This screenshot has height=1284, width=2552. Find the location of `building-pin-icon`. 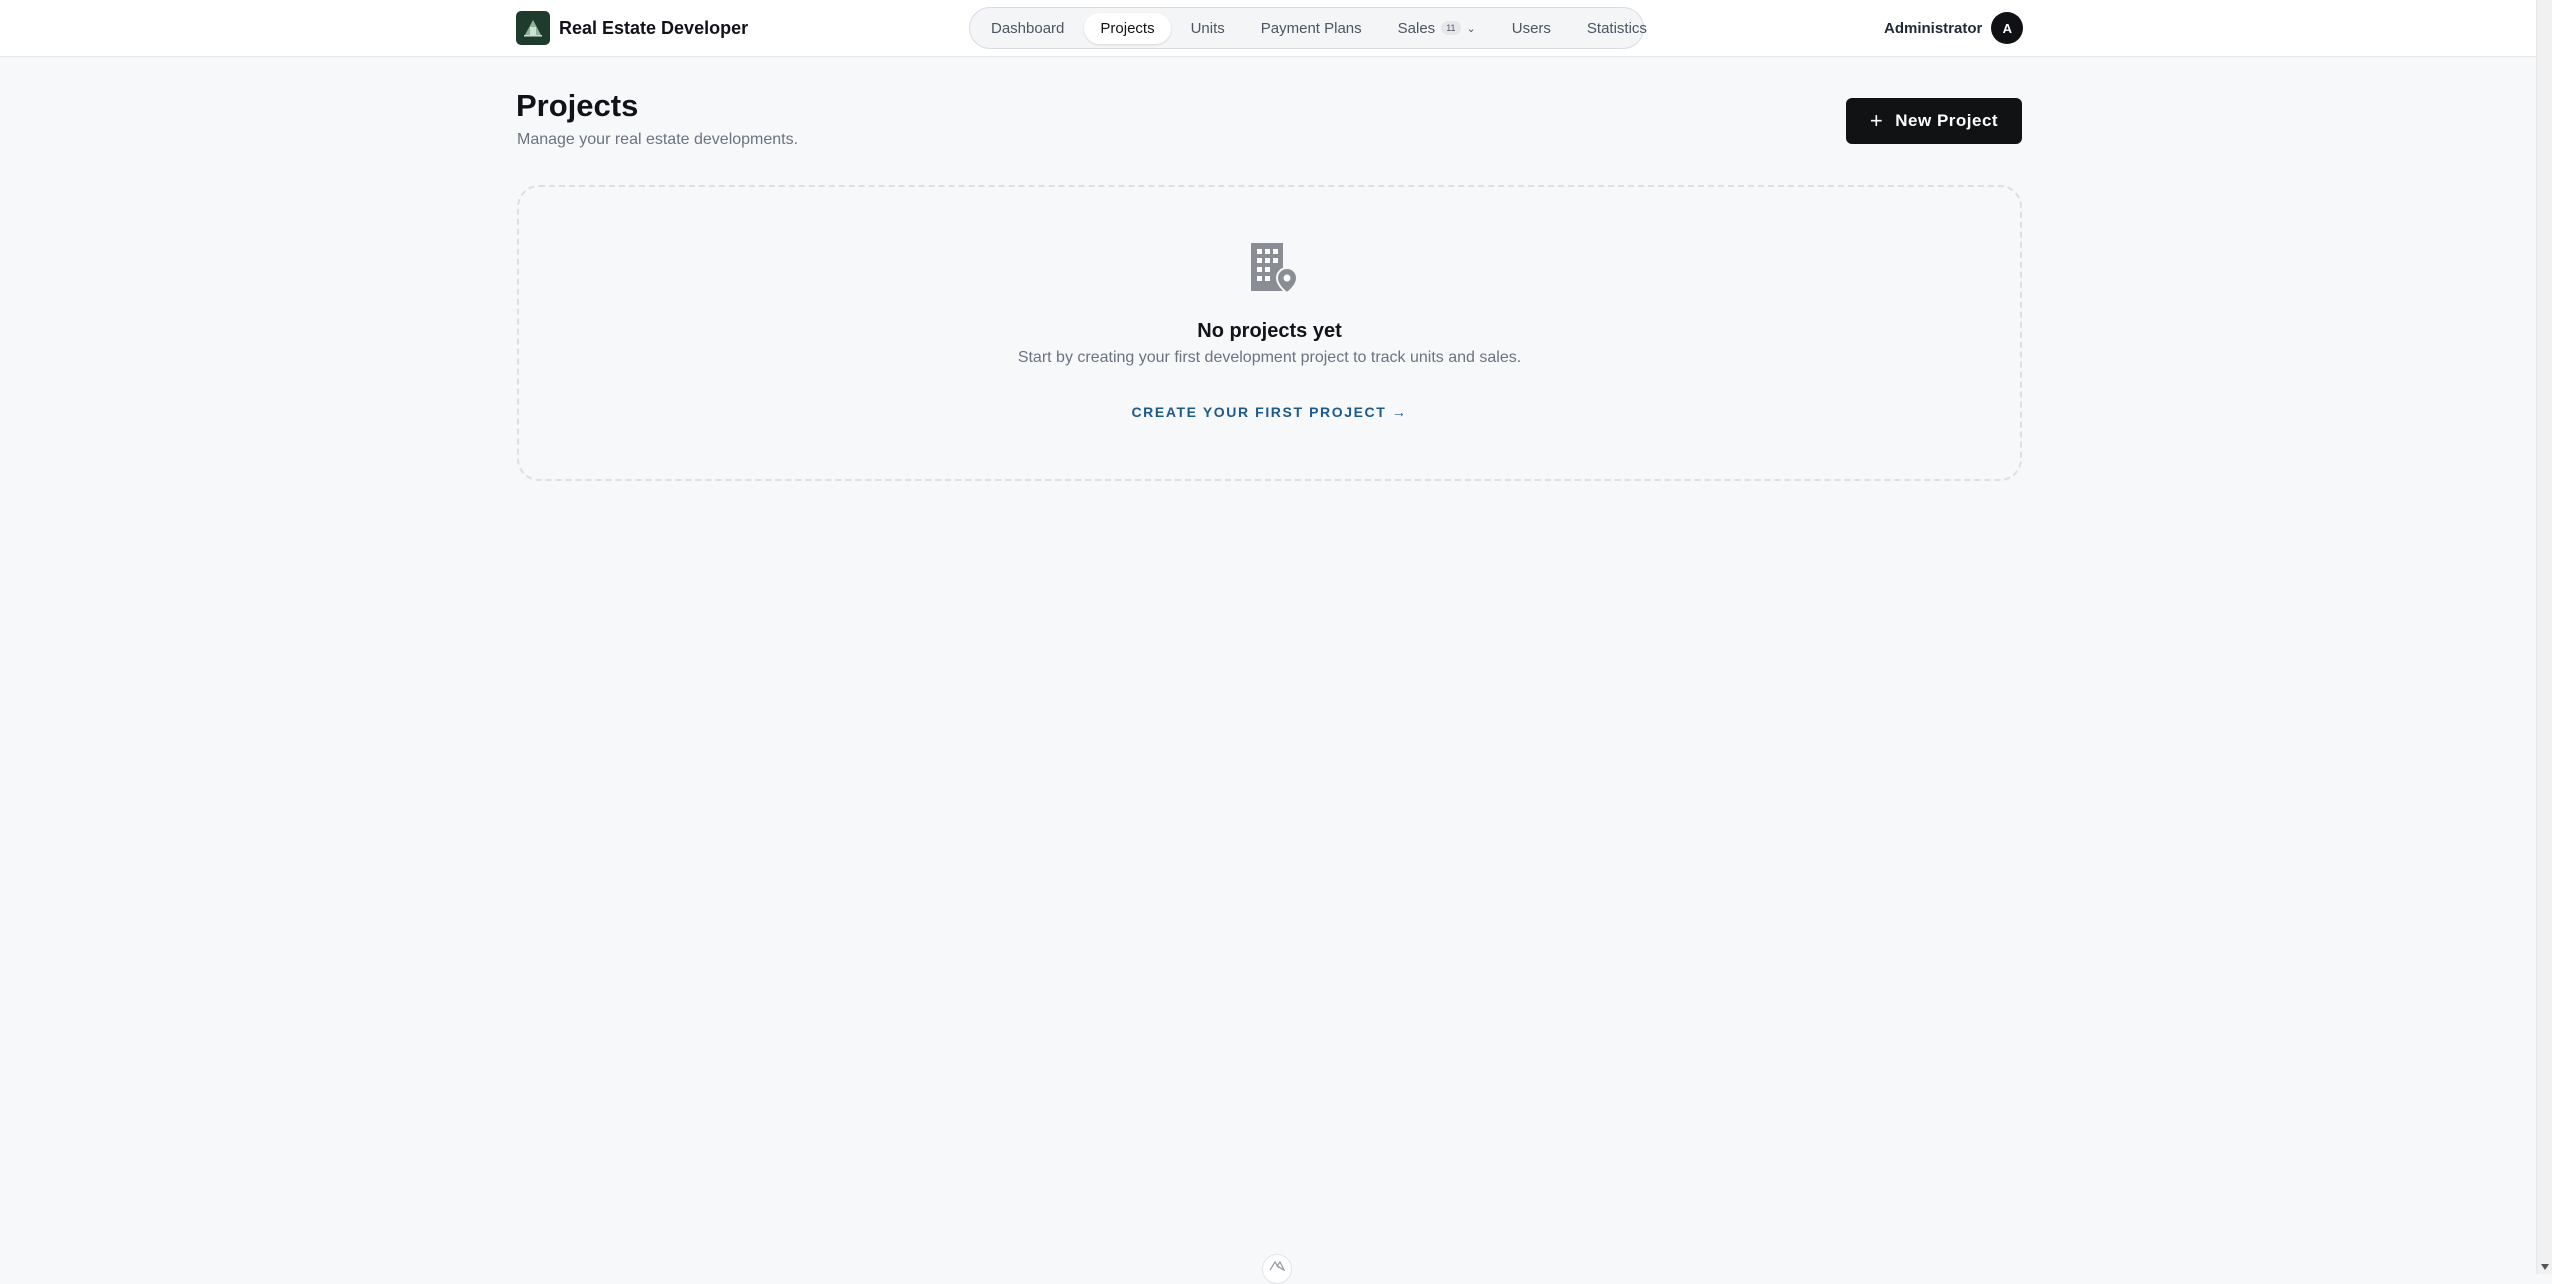

building-pin-icon is located at coordinates (1275, 268).